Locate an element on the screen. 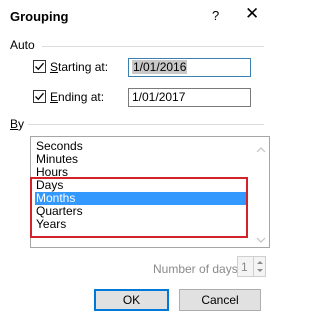 The height and width of the screenshot is (320, 320). highlight-box is located at coordinates (139, 207).